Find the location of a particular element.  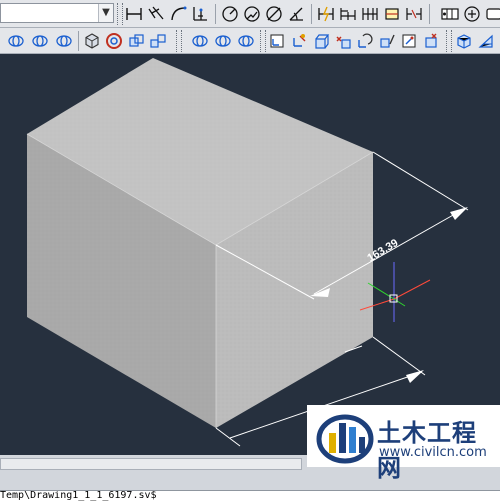

dimension-toolbar: ▼ is located at coordinates (250, 14).